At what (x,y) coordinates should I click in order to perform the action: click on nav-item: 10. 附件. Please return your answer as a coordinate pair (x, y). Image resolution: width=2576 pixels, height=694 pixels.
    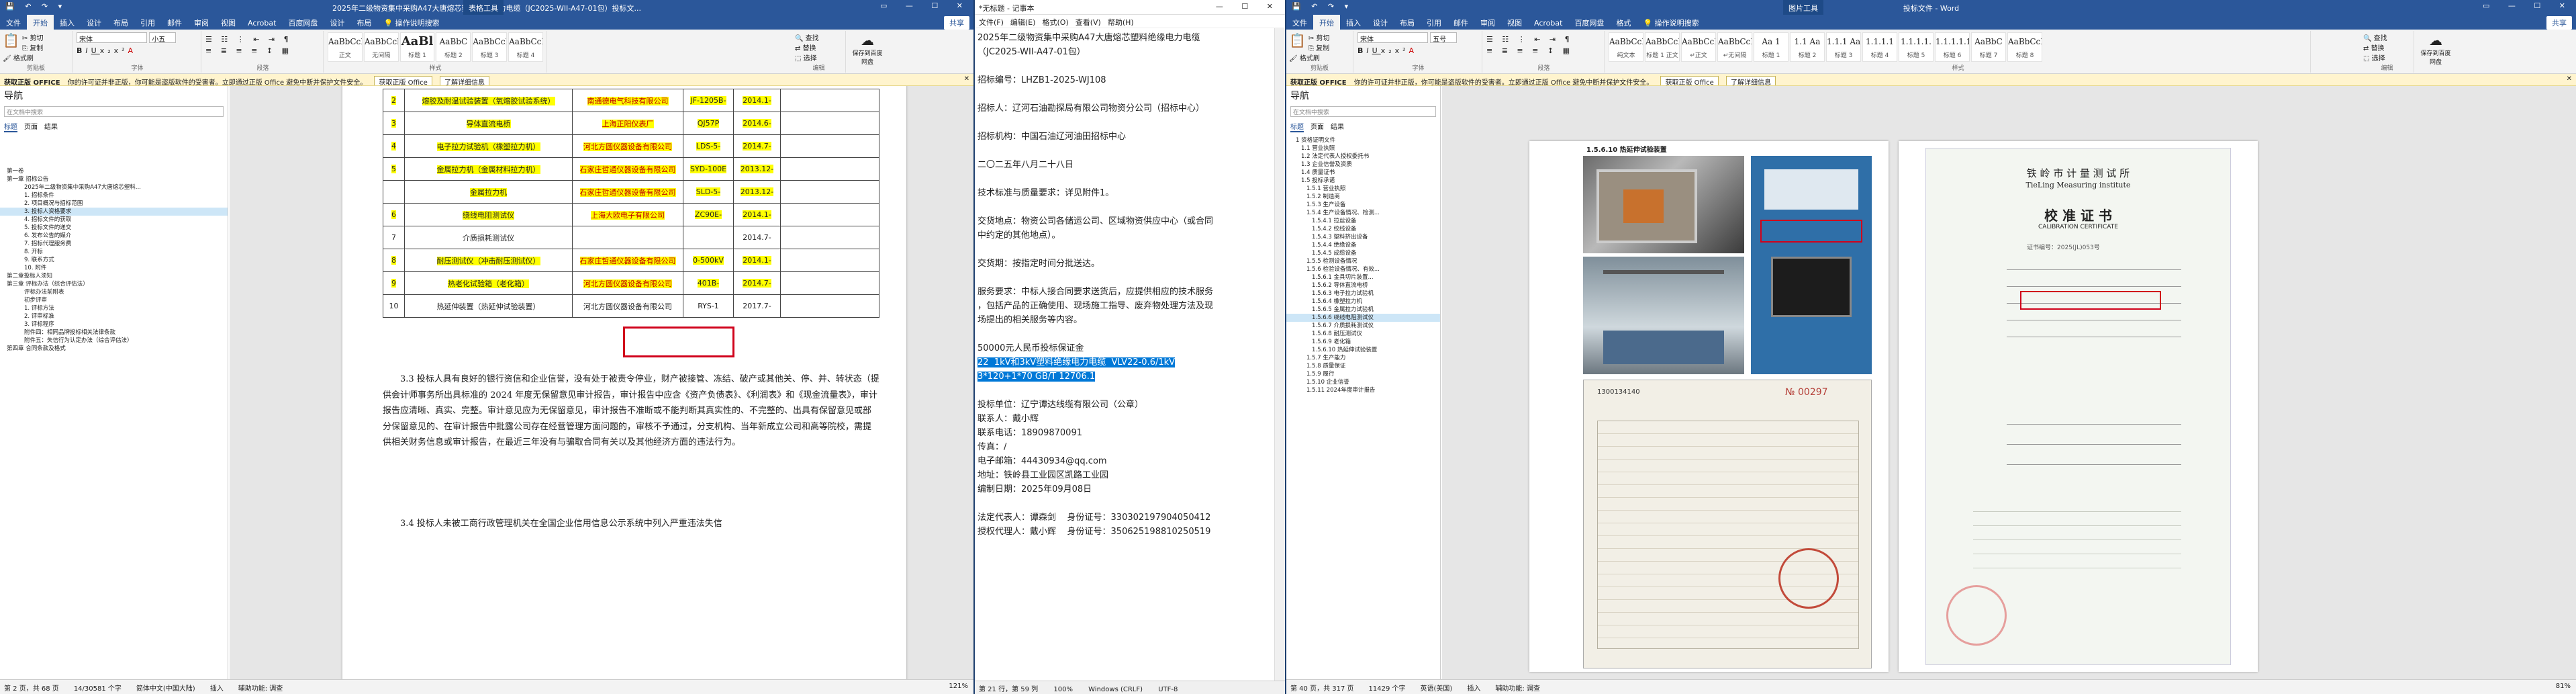
    Looking at the image, I should click on (114, 268).